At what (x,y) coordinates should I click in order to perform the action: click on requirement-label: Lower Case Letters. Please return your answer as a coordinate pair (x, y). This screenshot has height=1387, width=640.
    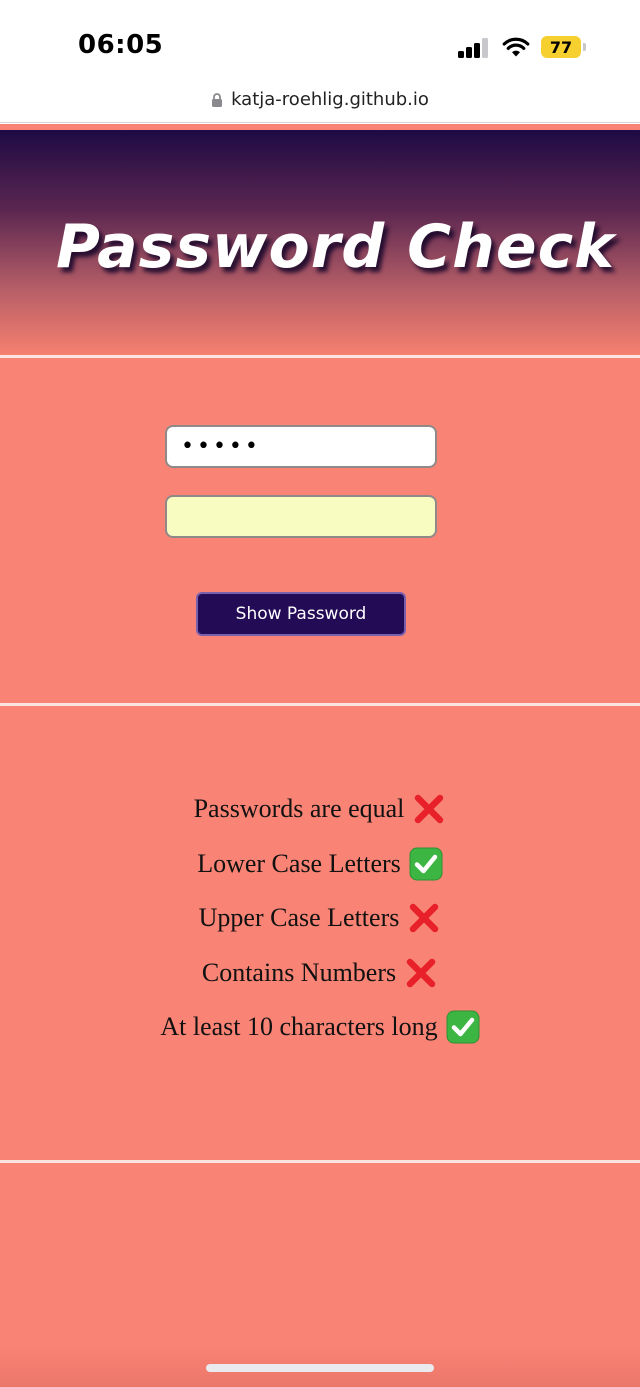
    Looking at the image, I should click on (299, 863).